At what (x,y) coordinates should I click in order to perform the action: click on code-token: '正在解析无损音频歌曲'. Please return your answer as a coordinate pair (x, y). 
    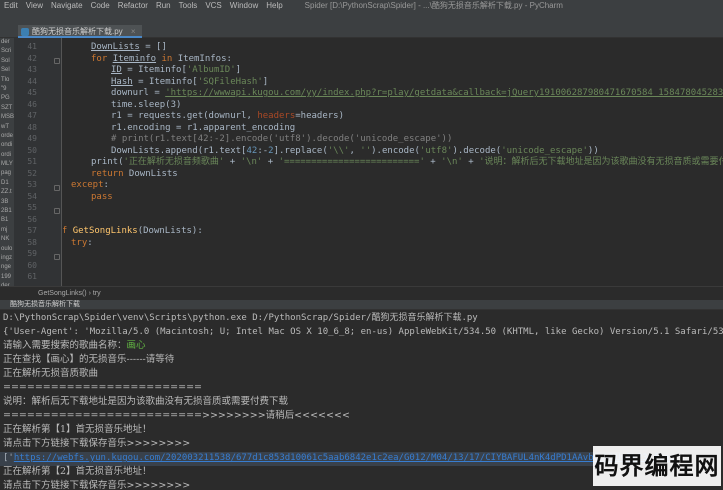
    Looking at the image, I should click on (174, 162).